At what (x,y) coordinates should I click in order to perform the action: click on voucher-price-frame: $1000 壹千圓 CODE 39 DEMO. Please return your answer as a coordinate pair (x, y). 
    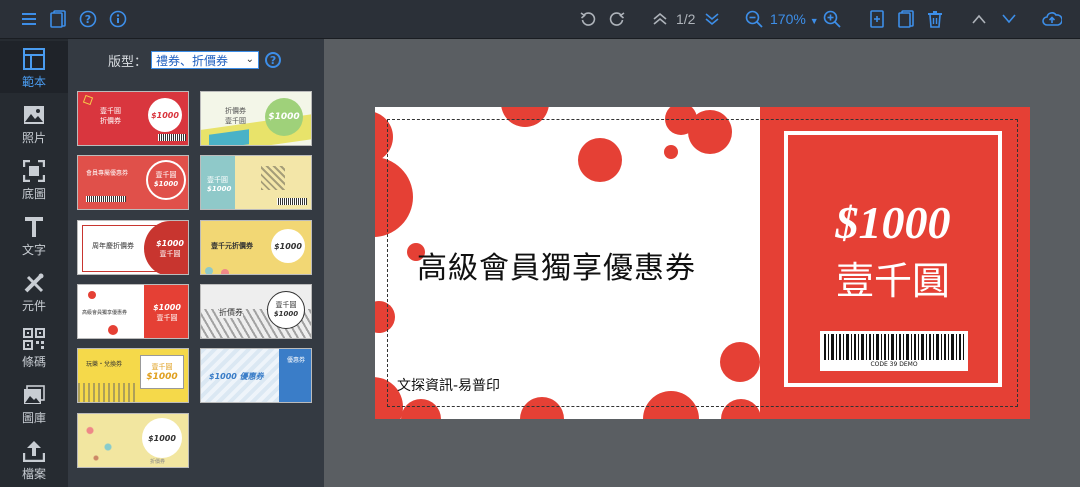
    Looking at the image, I should click on (893, 259).